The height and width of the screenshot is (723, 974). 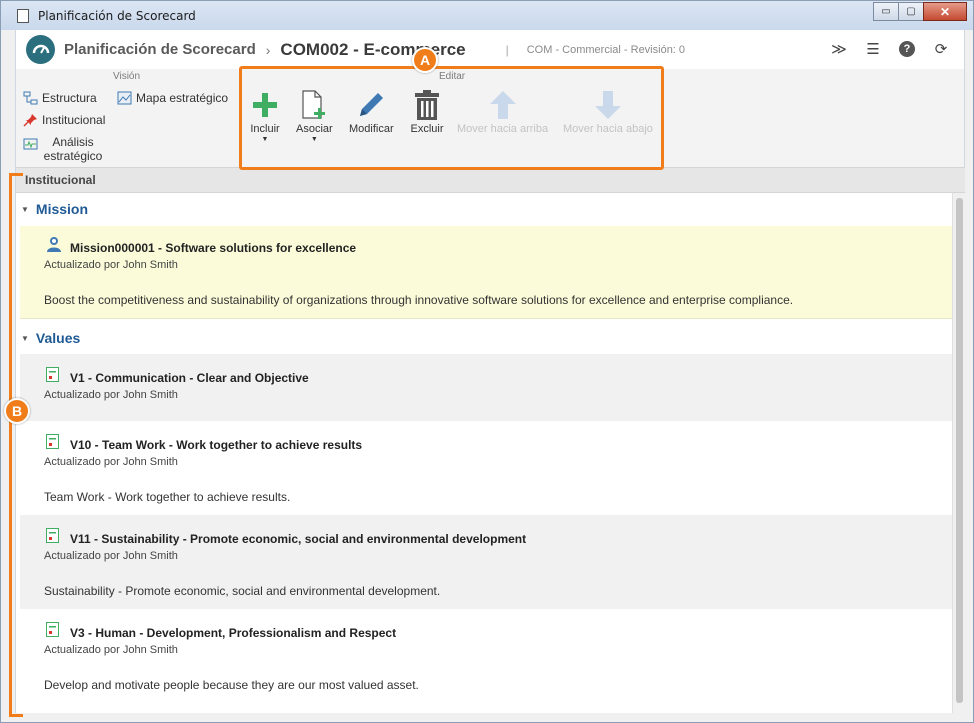 I want to click on group-mission-title: Mission, so click(x=62, y=209).